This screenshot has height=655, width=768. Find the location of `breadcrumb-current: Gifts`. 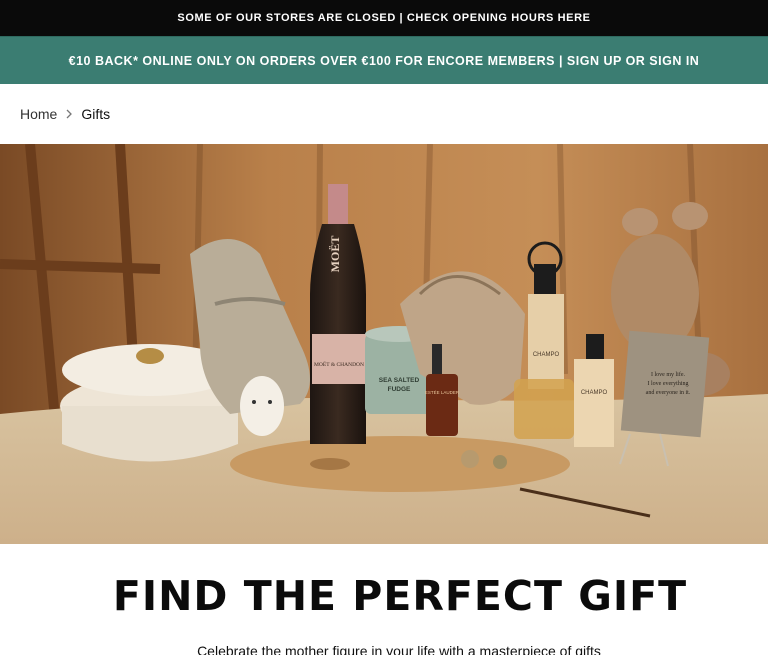

breadcrumb-current: Gifts is located at coordinates (96, 114).